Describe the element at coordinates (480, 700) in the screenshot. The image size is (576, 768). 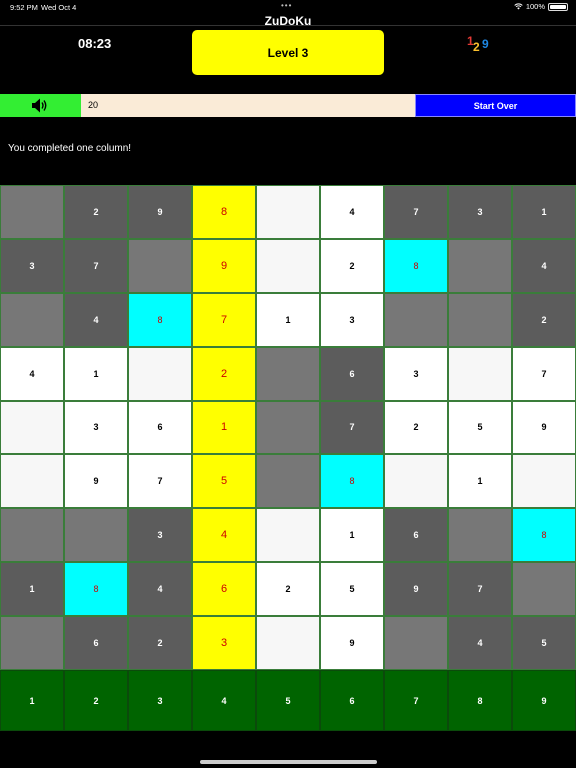
I see `number-key-8: 8` at that location.